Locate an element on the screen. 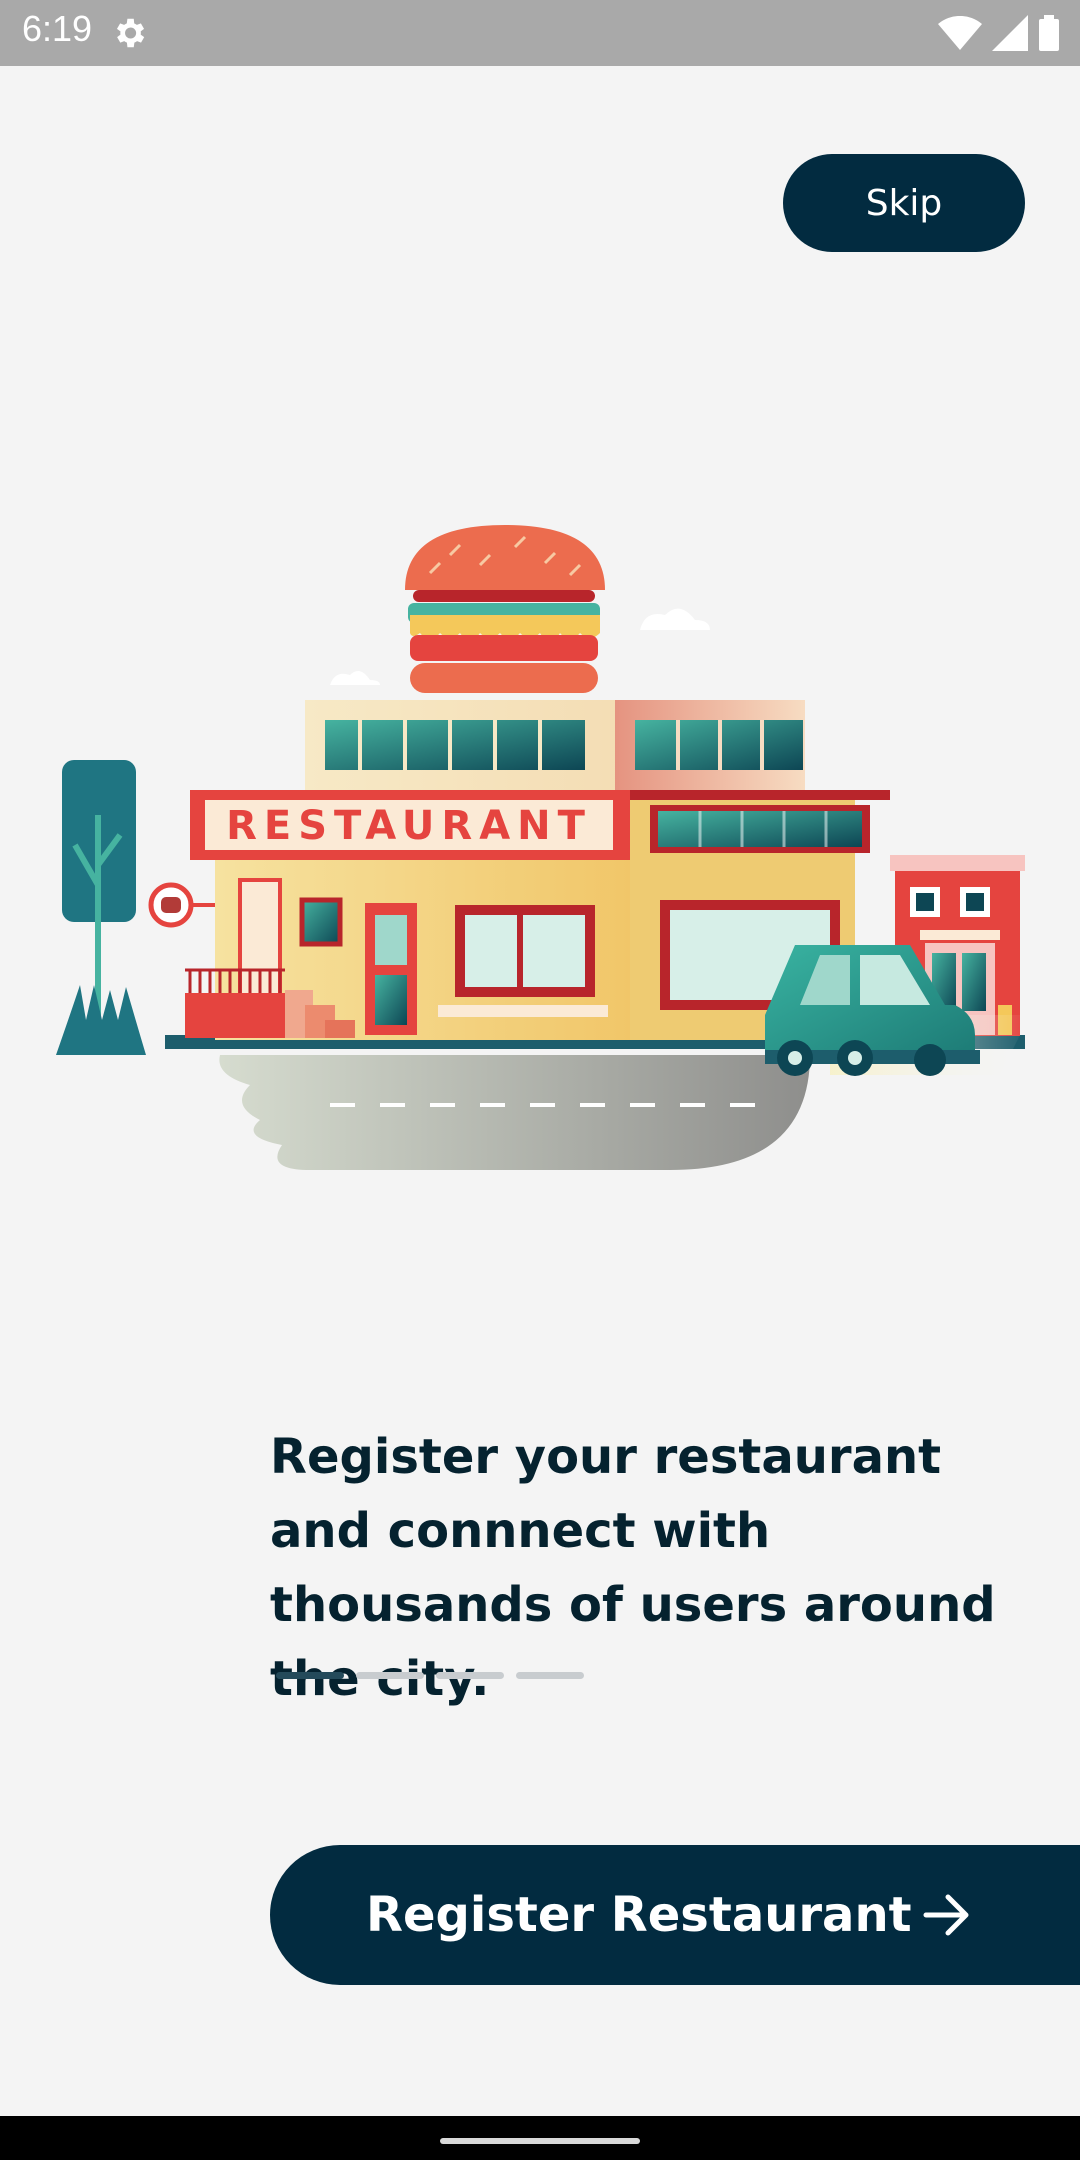 The width and height of the screenshot is (1080, 2160). arrow-right-icon is located at coordinates (946, 1915).